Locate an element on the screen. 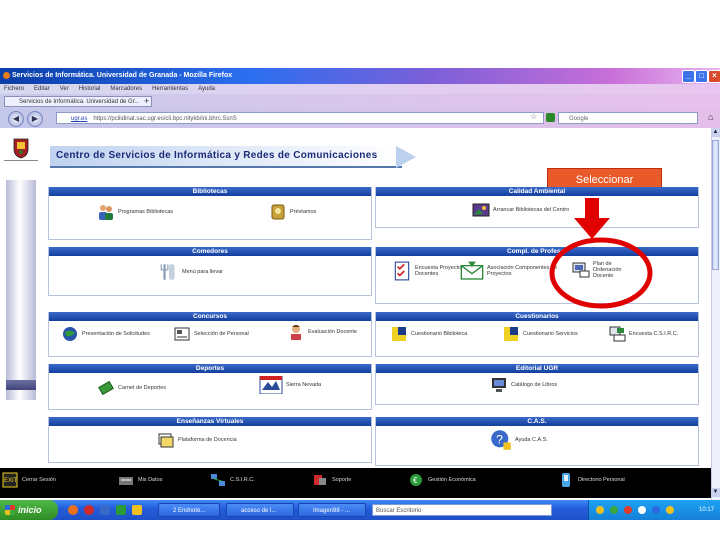 The height and width of the screenshot is (540, 720). item-label: Evaluación Docente is located at coordinates (332, 332).